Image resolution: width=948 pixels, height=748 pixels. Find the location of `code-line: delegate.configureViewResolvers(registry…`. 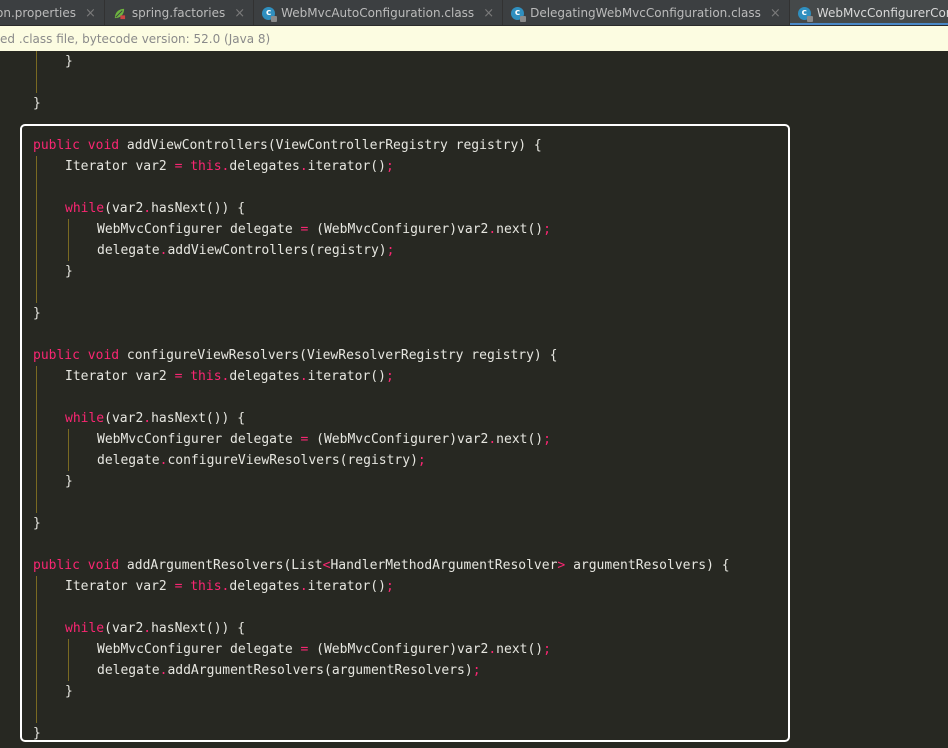

code-line: delegate.configureViewResolvers(registry… is located at coordinates (261, 460).